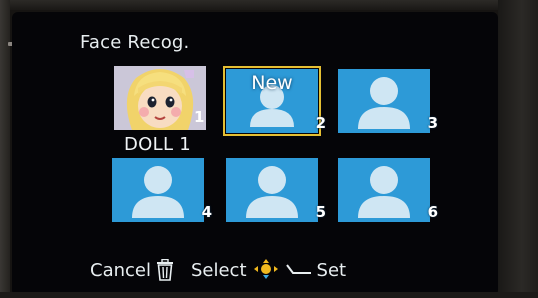  I want to click on slot-number-6: 6, so click(432, 212).